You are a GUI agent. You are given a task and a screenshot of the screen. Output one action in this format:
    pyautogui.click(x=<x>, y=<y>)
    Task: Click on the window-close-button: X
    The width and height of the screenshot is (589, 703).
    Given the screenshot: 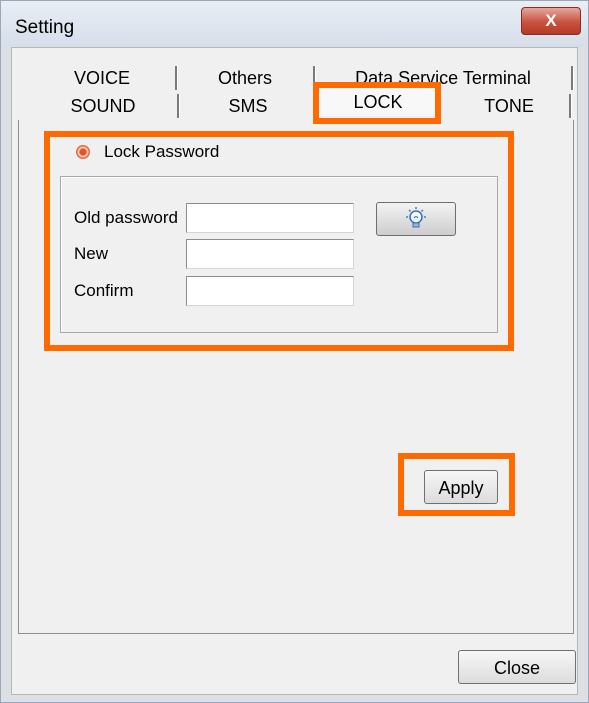 What is the action you would take?
    pyautogui.click(x=551, y=21)
    